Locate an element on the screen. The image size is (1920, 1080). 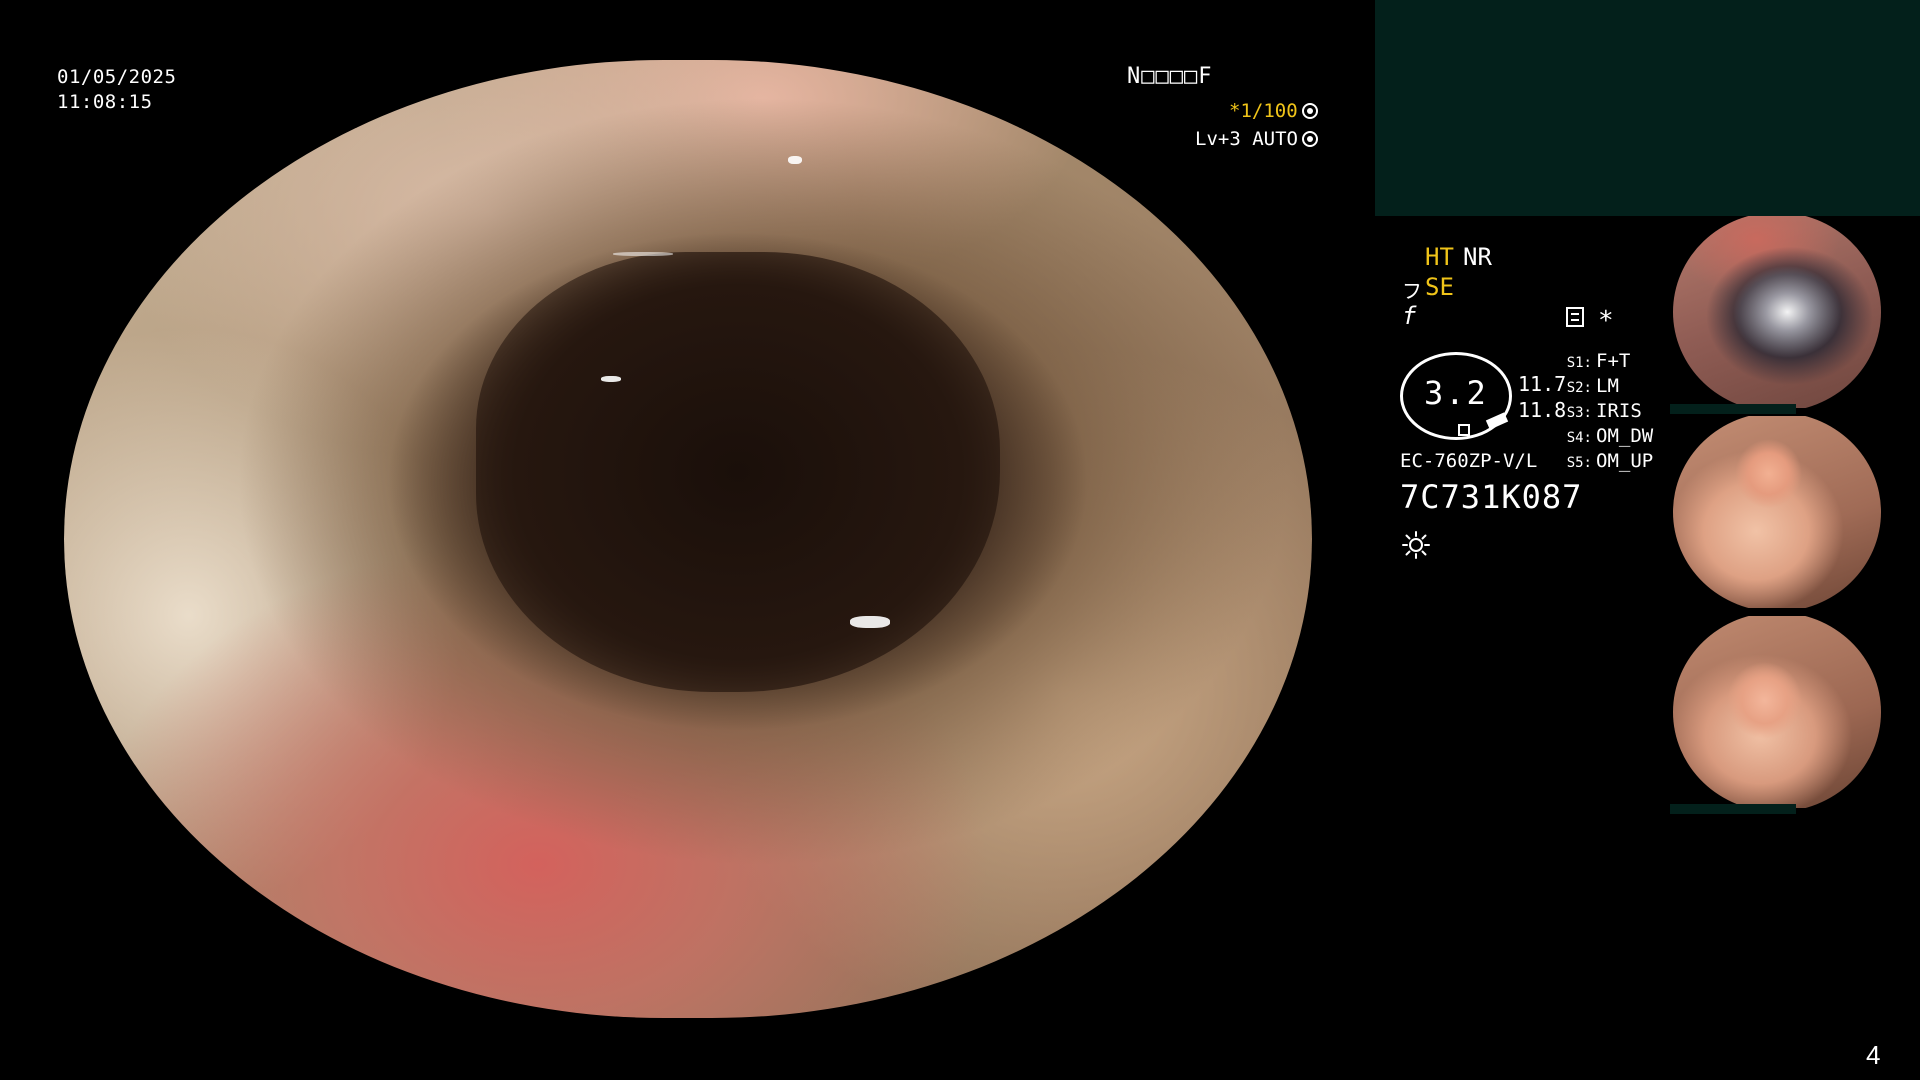
scope-model: EC-760ZP-V/L is located at coordinates (1469, 461).